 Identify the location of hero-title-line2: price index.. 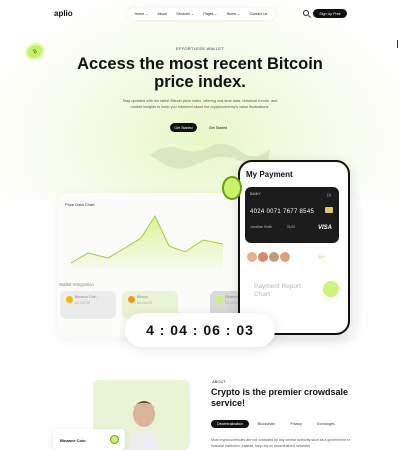
(200, 82).